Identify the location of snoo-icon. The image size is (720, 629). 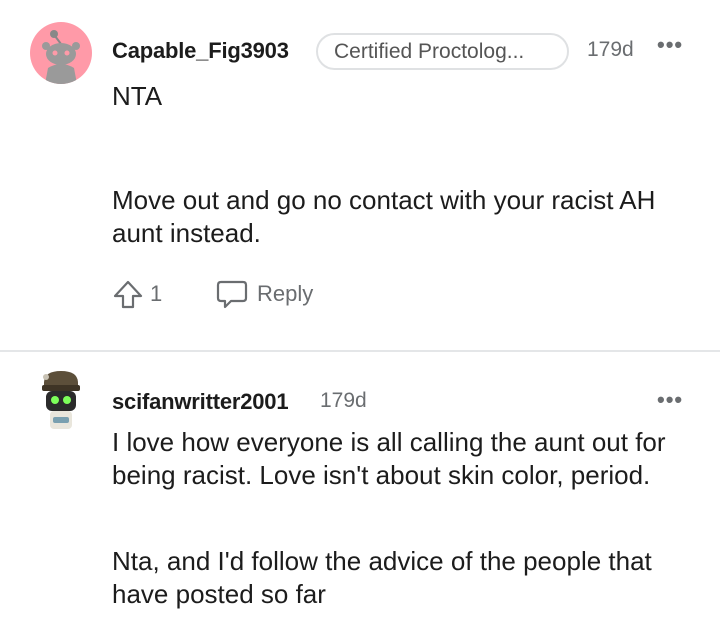
(61, 57).